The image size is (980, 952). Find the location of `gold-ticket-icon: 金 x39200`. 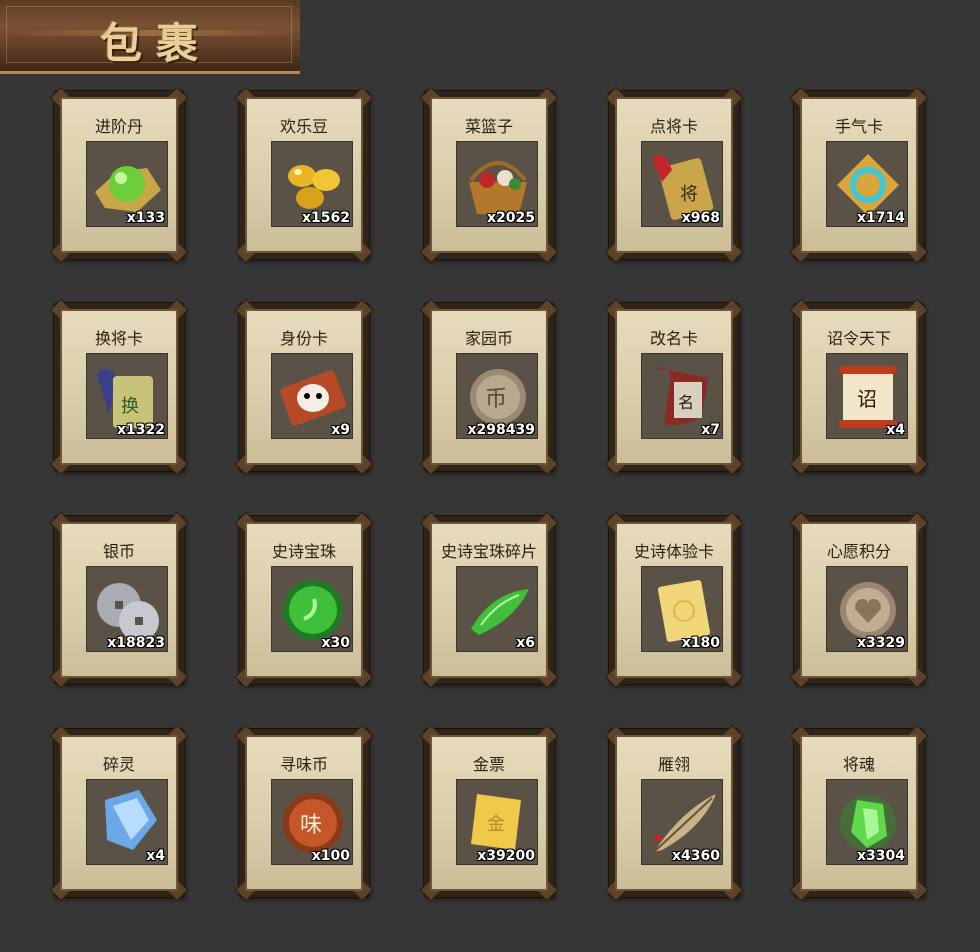

gold-ticket-icon: 金 x39200 is located at coordinates (497, 822).